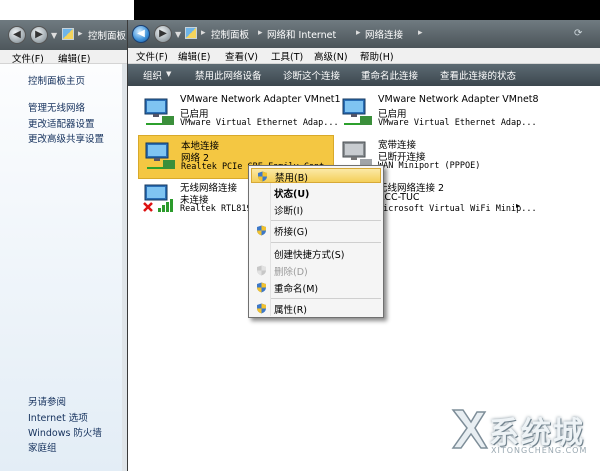  What do you see at coordinates (316, 308) in the screenshot?
I see `menu-item-properties: 属性(R)` at bounding box center [316, 308].